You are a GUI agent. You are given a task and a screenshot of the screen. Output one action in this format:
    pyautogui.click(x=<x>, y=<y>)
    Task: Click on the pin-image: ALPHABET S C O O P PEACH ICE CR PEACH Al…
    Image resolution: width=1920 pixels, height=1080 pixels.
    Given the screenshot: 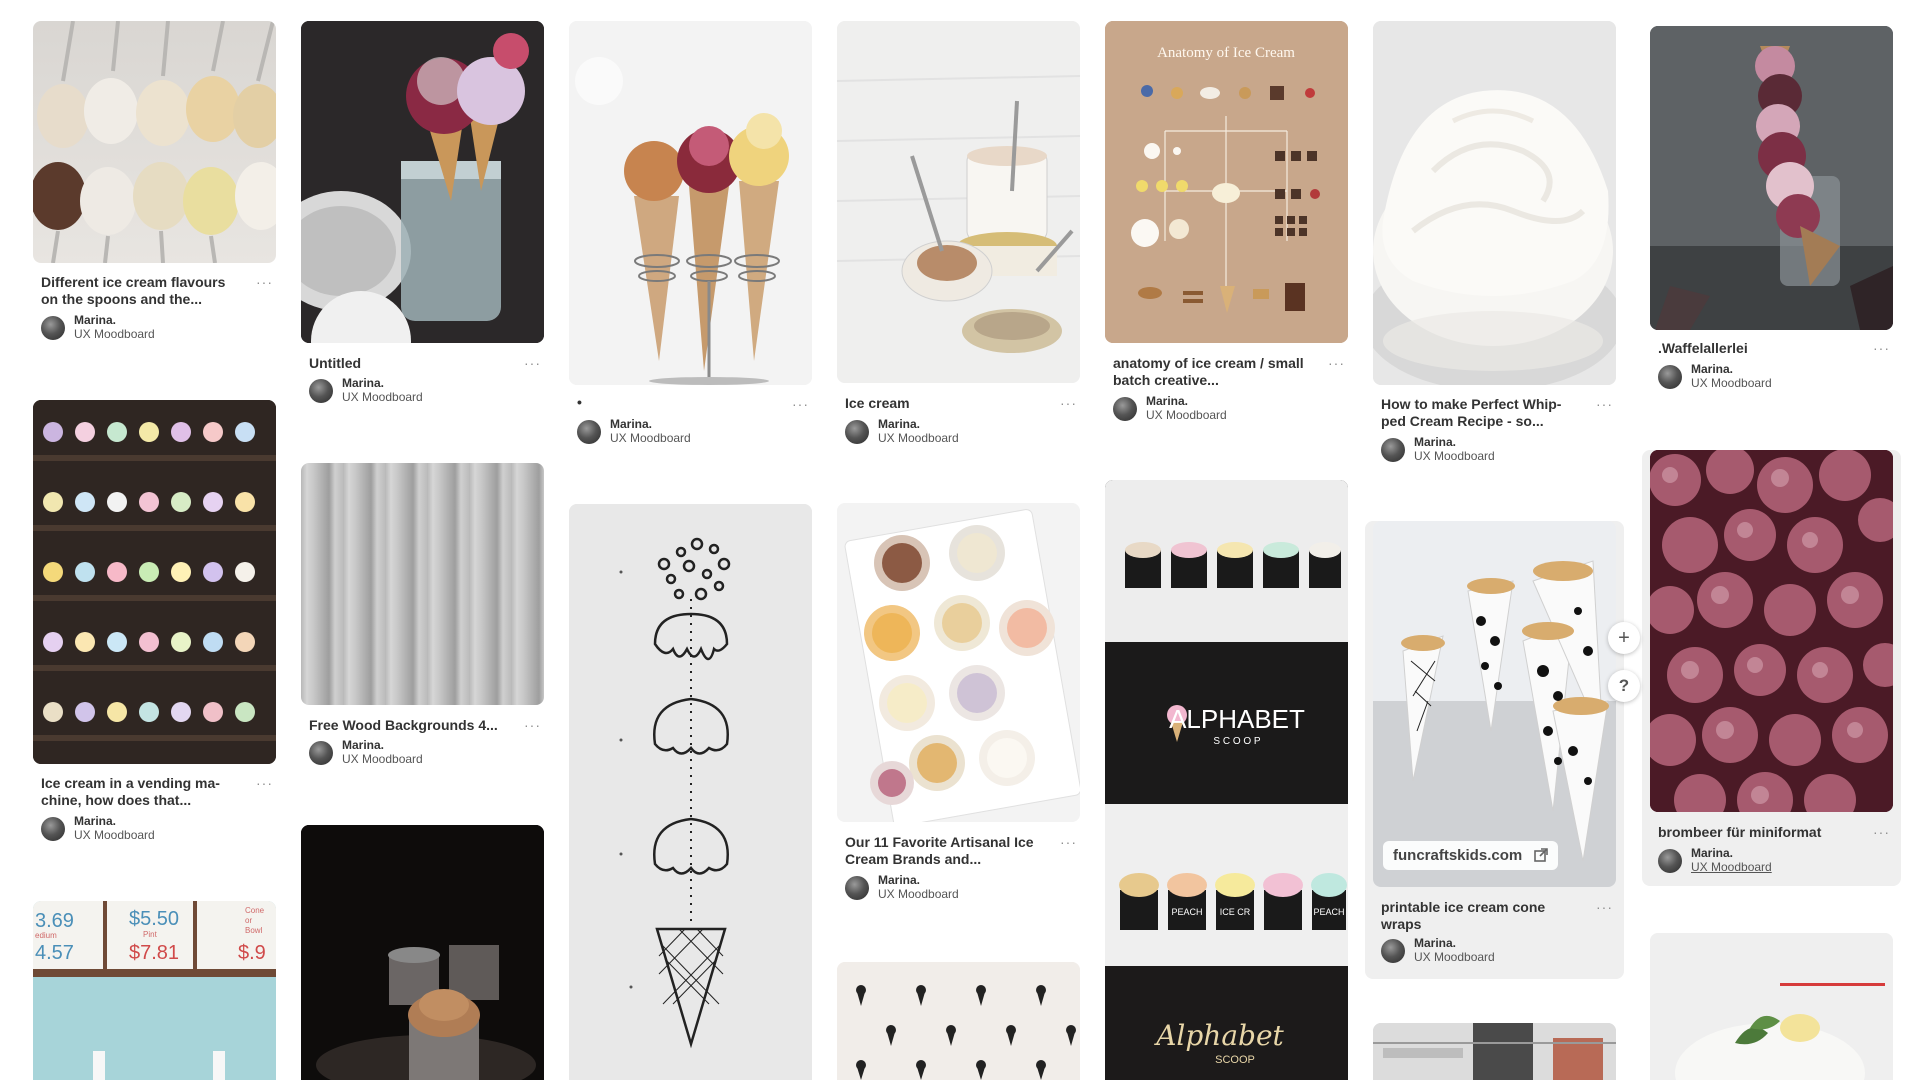 What is the action you would take?
    pyautogui.click(x=1226, y=780)
    